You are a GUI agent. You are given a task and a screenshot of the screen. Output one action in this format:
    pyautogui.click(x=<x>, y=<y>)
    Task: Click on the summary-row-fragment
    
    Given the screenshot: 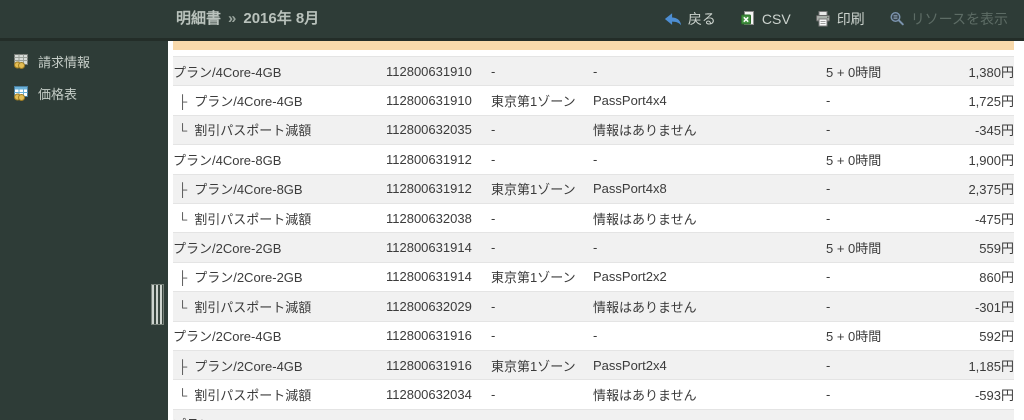 What is the action you would take?
    pyautogui.click(x=593, y=45)
    